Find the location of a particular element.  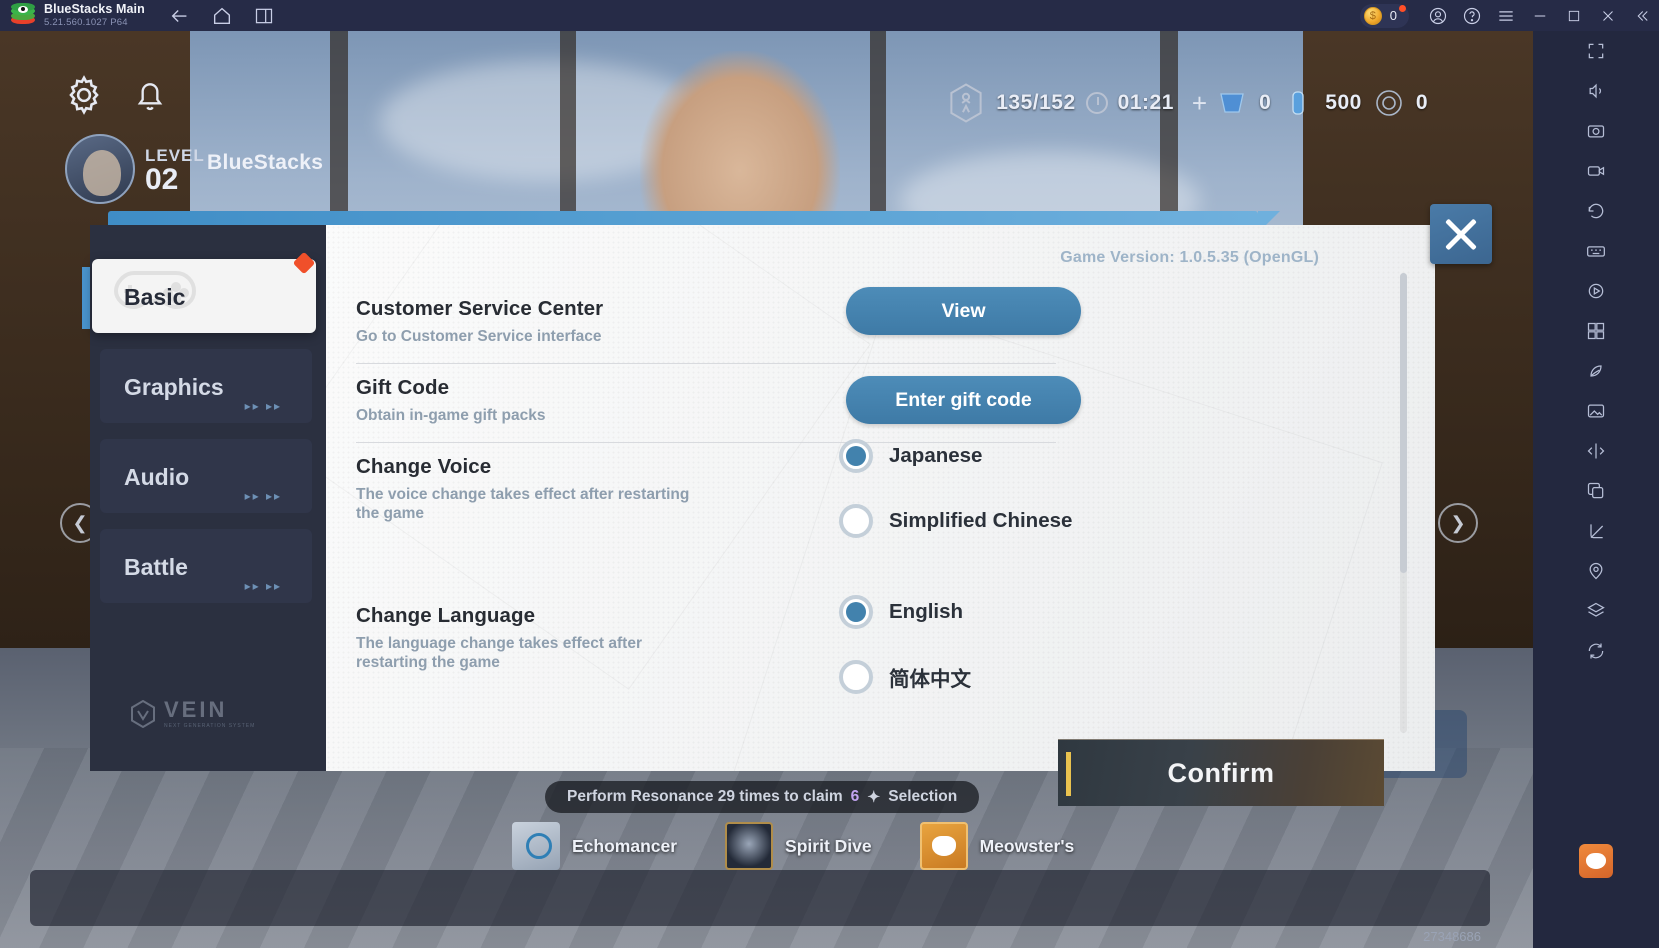

tab-label: Basic is located at coordinates (155, 296).